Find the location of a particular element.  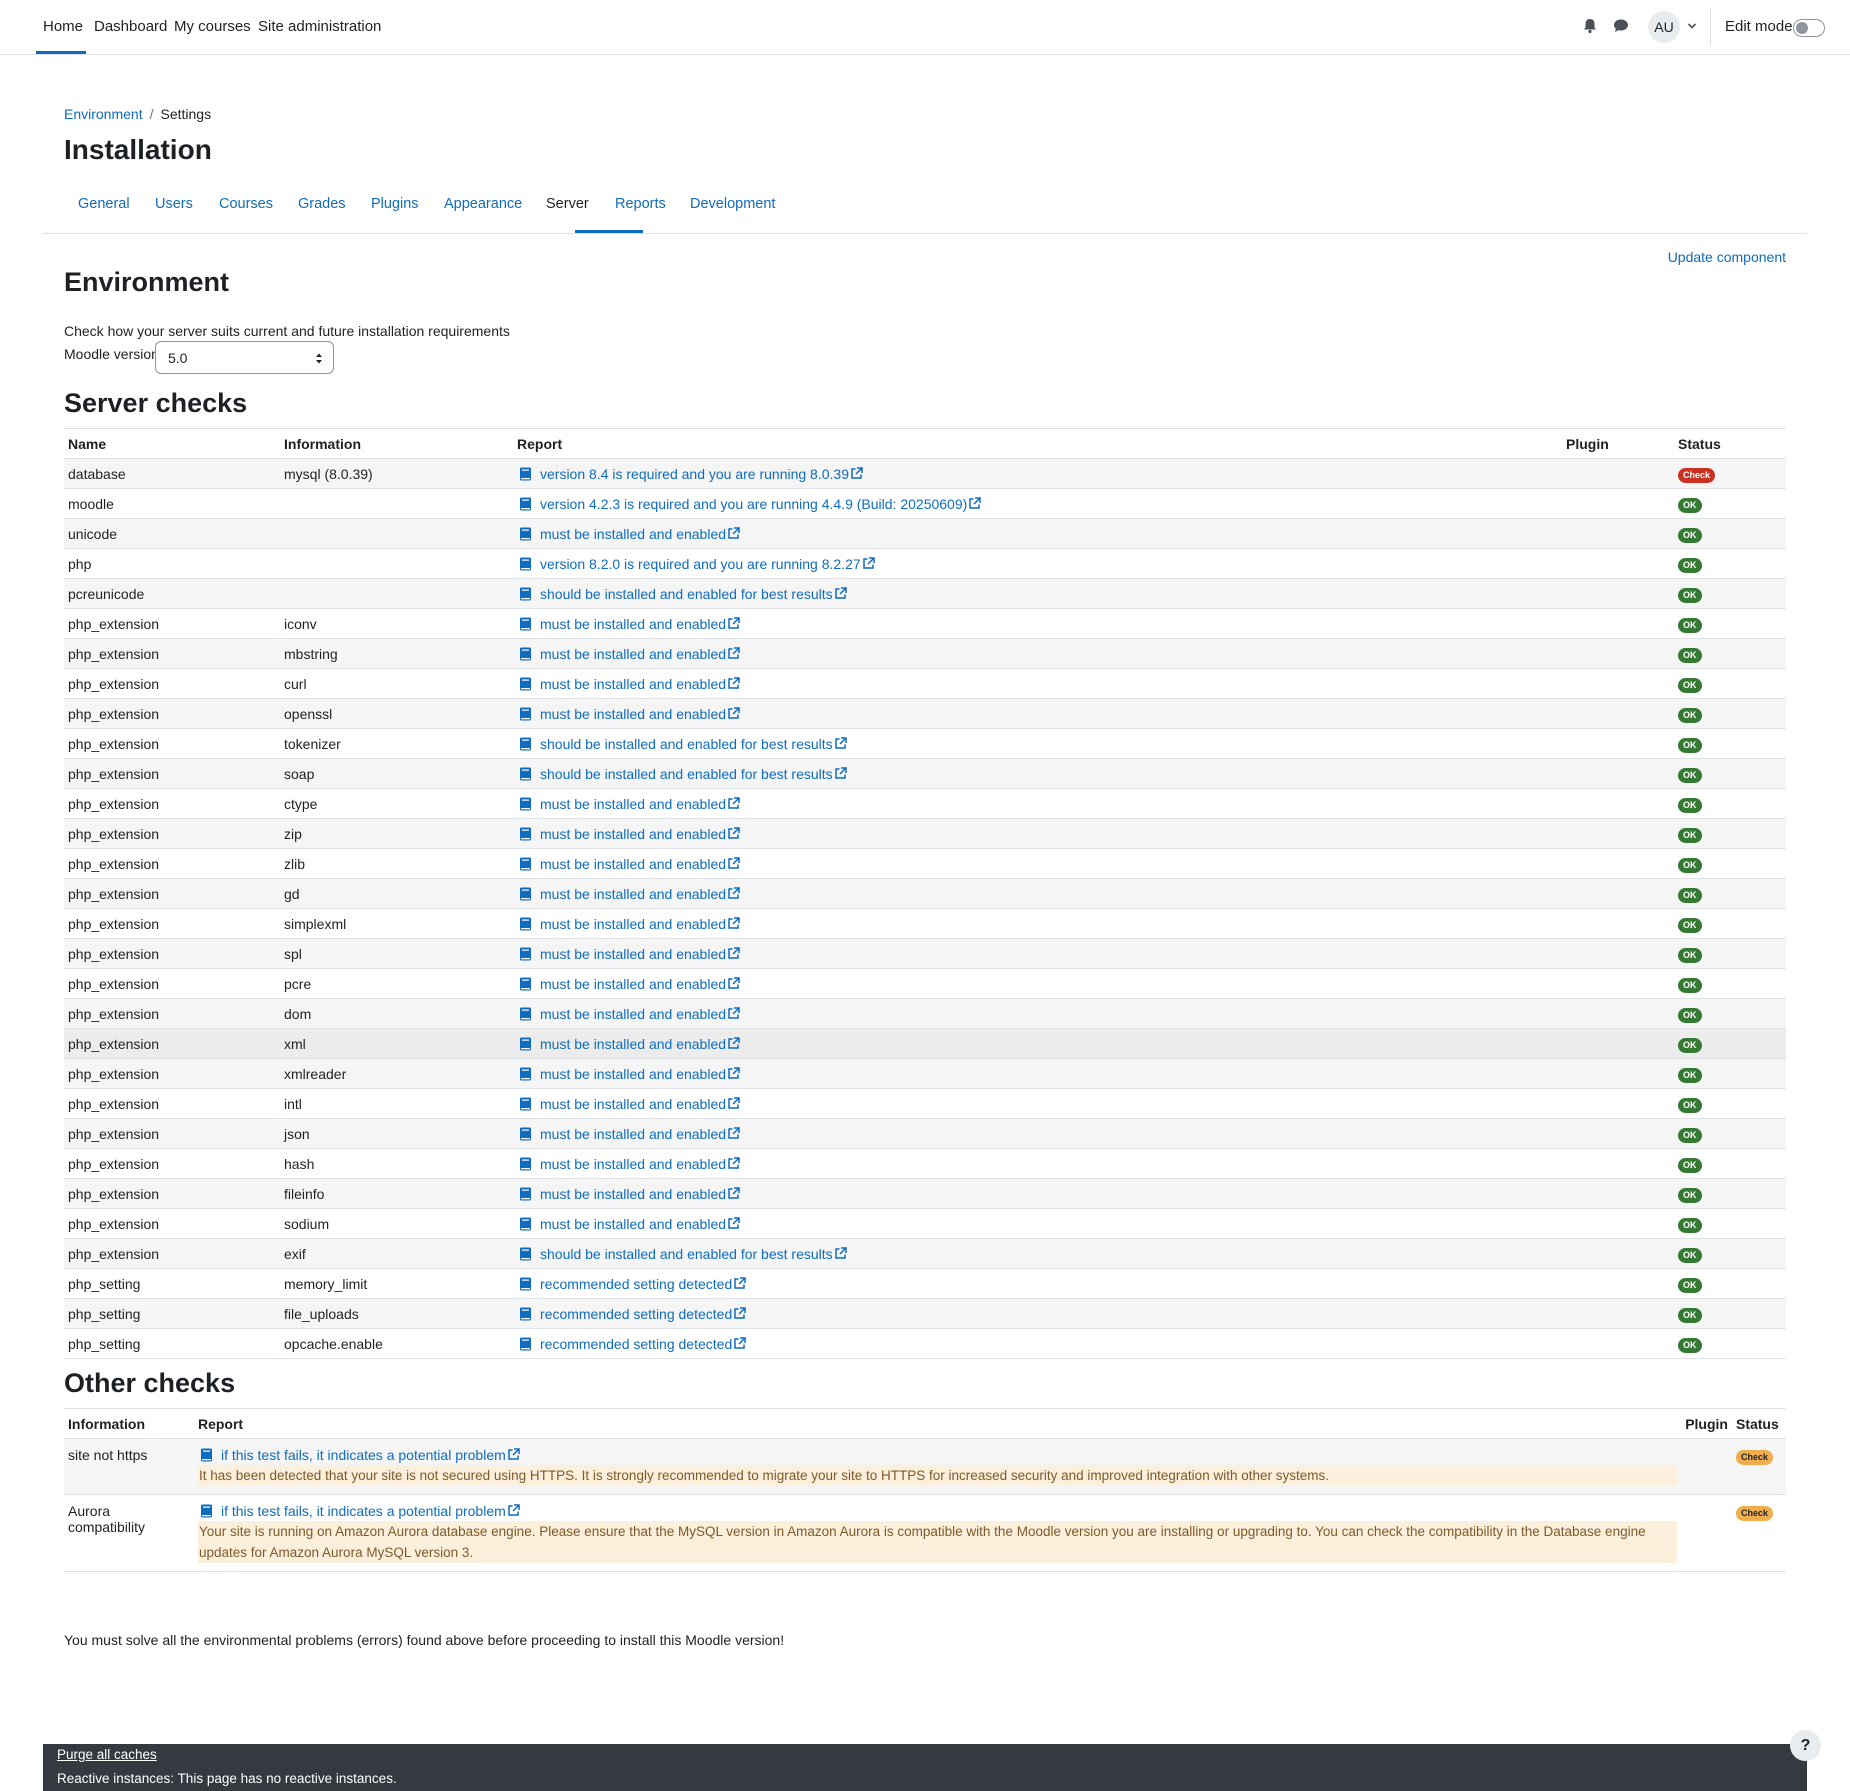

nav-home: Home is located at coordinates (63, 26).